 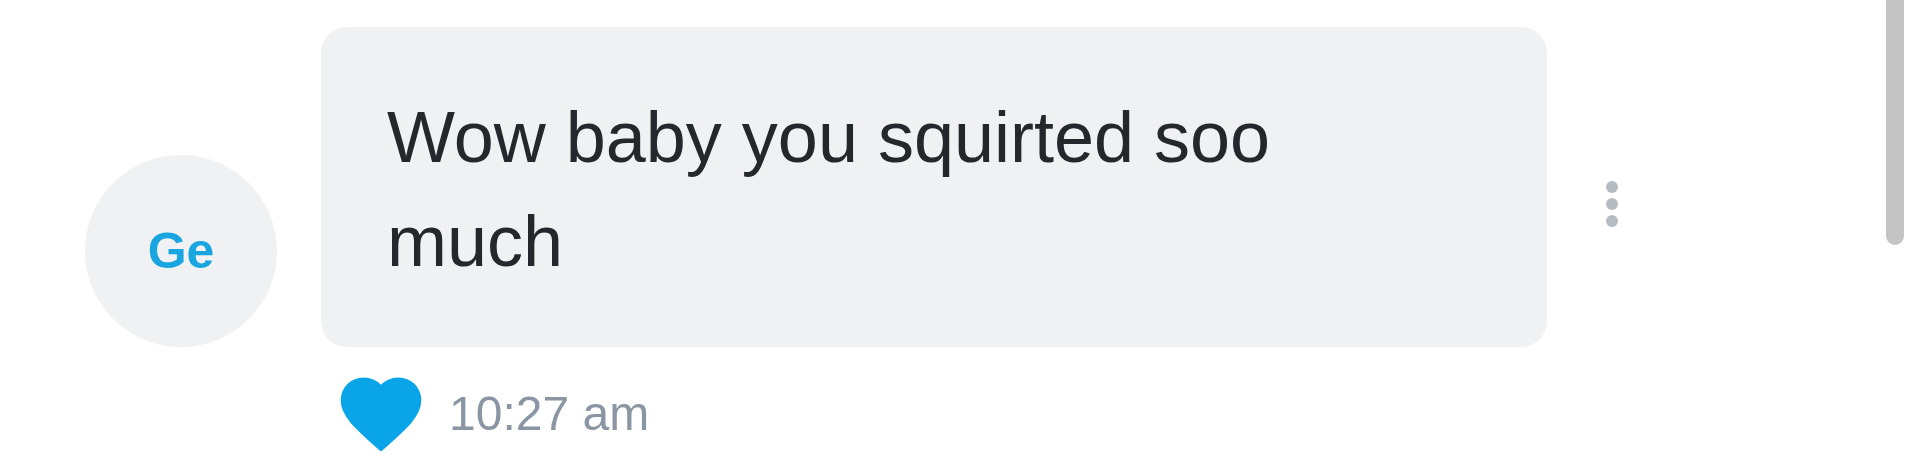 I want to click on avatar: Ge, so click(x=181, y=251).